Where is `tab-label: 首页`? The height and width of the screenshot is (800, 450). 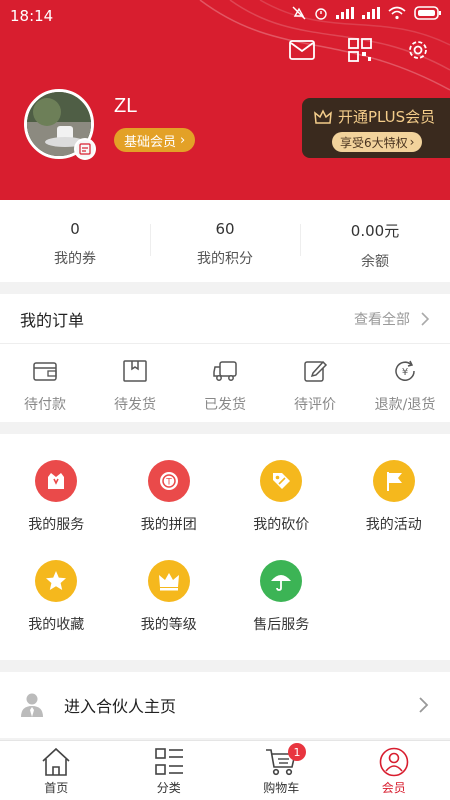 tab-label: 首页 is located at coordinates (56, 788).